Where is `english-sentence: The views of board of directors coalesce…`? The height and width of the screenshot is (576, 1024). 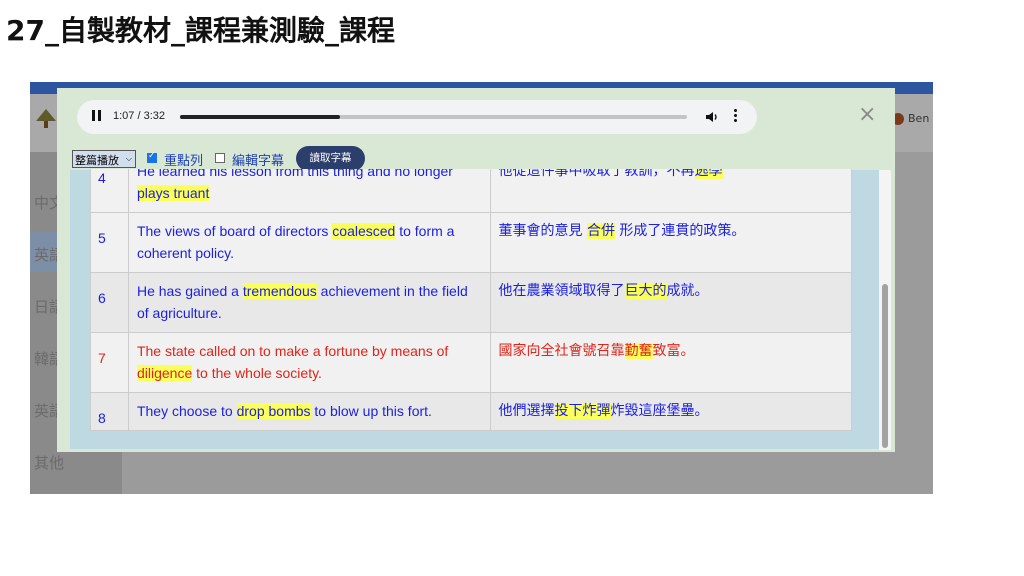
english-sentence: The views of board of directors coalesce… is located at coordinates (309, 242).